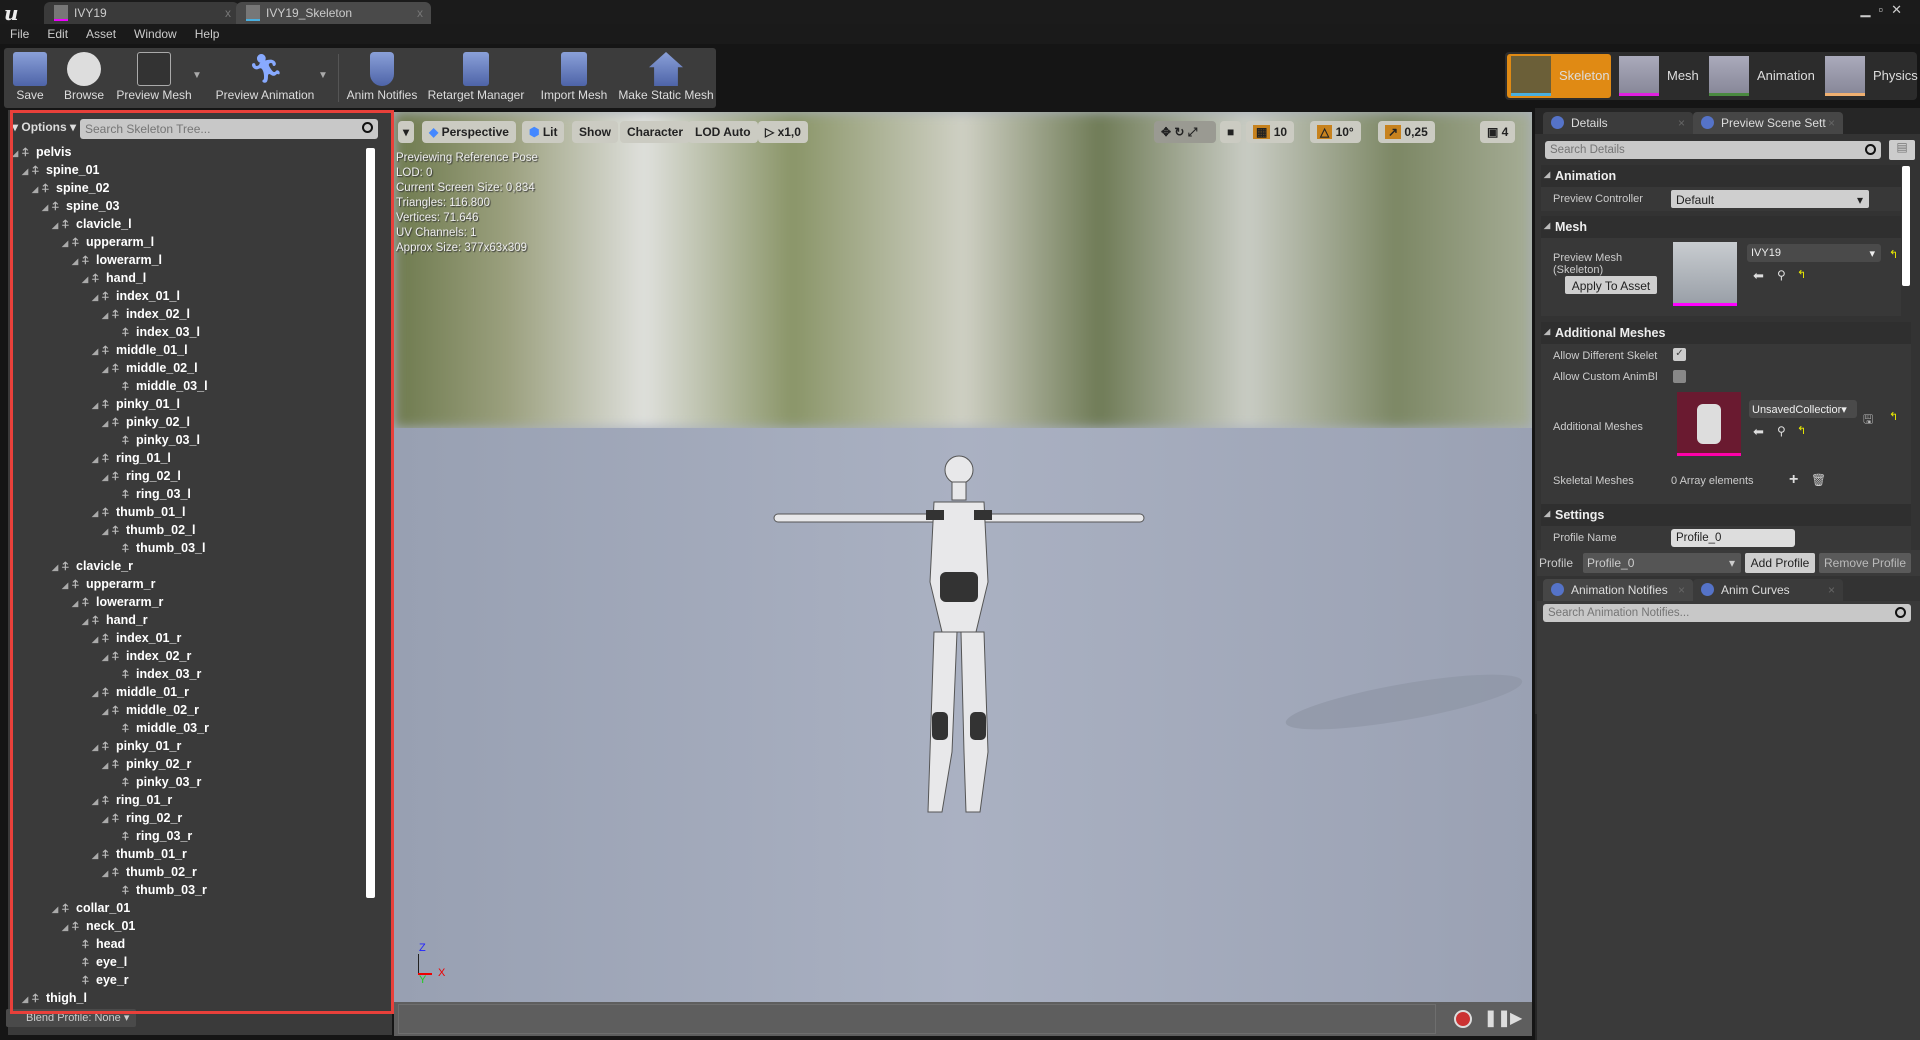 Image resolution: width=1920 pixels, height=1040 pixels. What do you see at coordinates (84, 78) in the screenshot?
I see `browse-button: Browse` at bounding box center [84, 78].